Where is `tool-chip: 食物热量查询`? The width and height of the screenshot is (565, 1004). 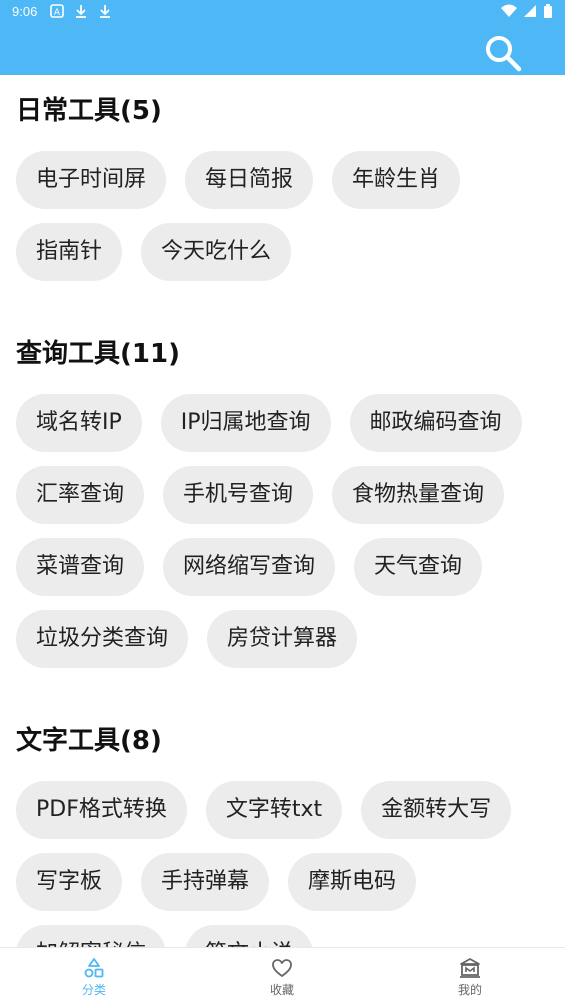 tool-chip: 食物热量查询 is located at coordinates (418, 495).